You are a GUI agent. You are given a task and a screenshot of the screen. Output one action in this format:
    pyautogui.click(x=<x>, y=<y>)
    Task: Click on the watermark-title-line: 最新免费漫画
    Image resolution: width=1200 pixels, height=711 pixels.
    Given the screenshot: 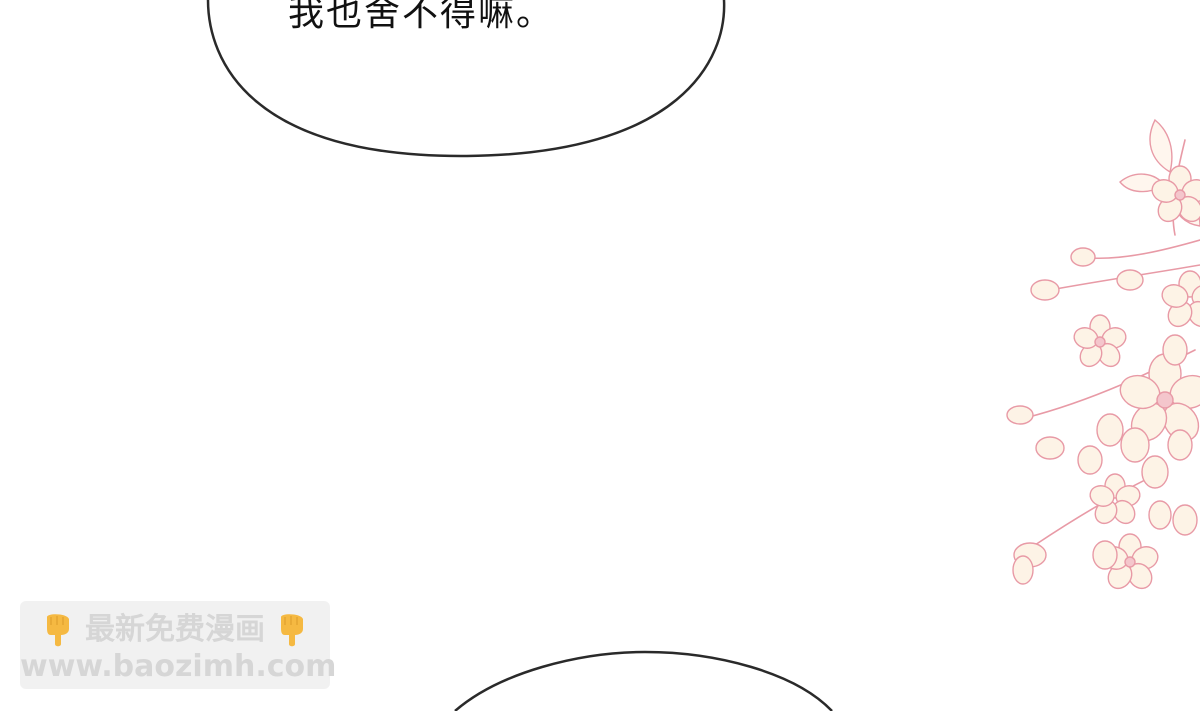 What is the action you would take?
    pyautogui.click(x=175, y=630)
    